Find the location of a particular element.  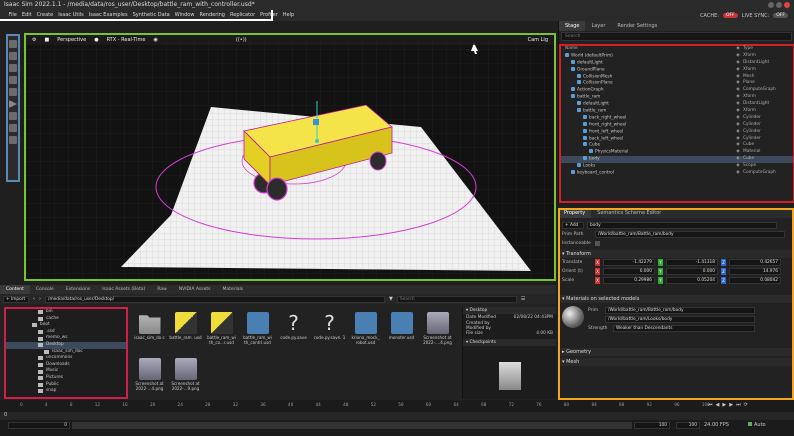

render-mode-button: RTX - Real-Time is located at coordinates (126, 40).